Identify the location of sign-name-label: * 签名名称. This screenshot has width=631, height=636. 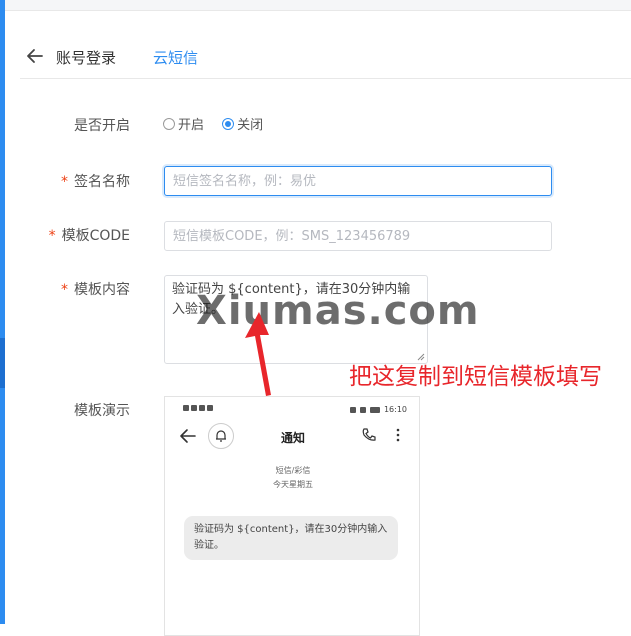
(75, 181).